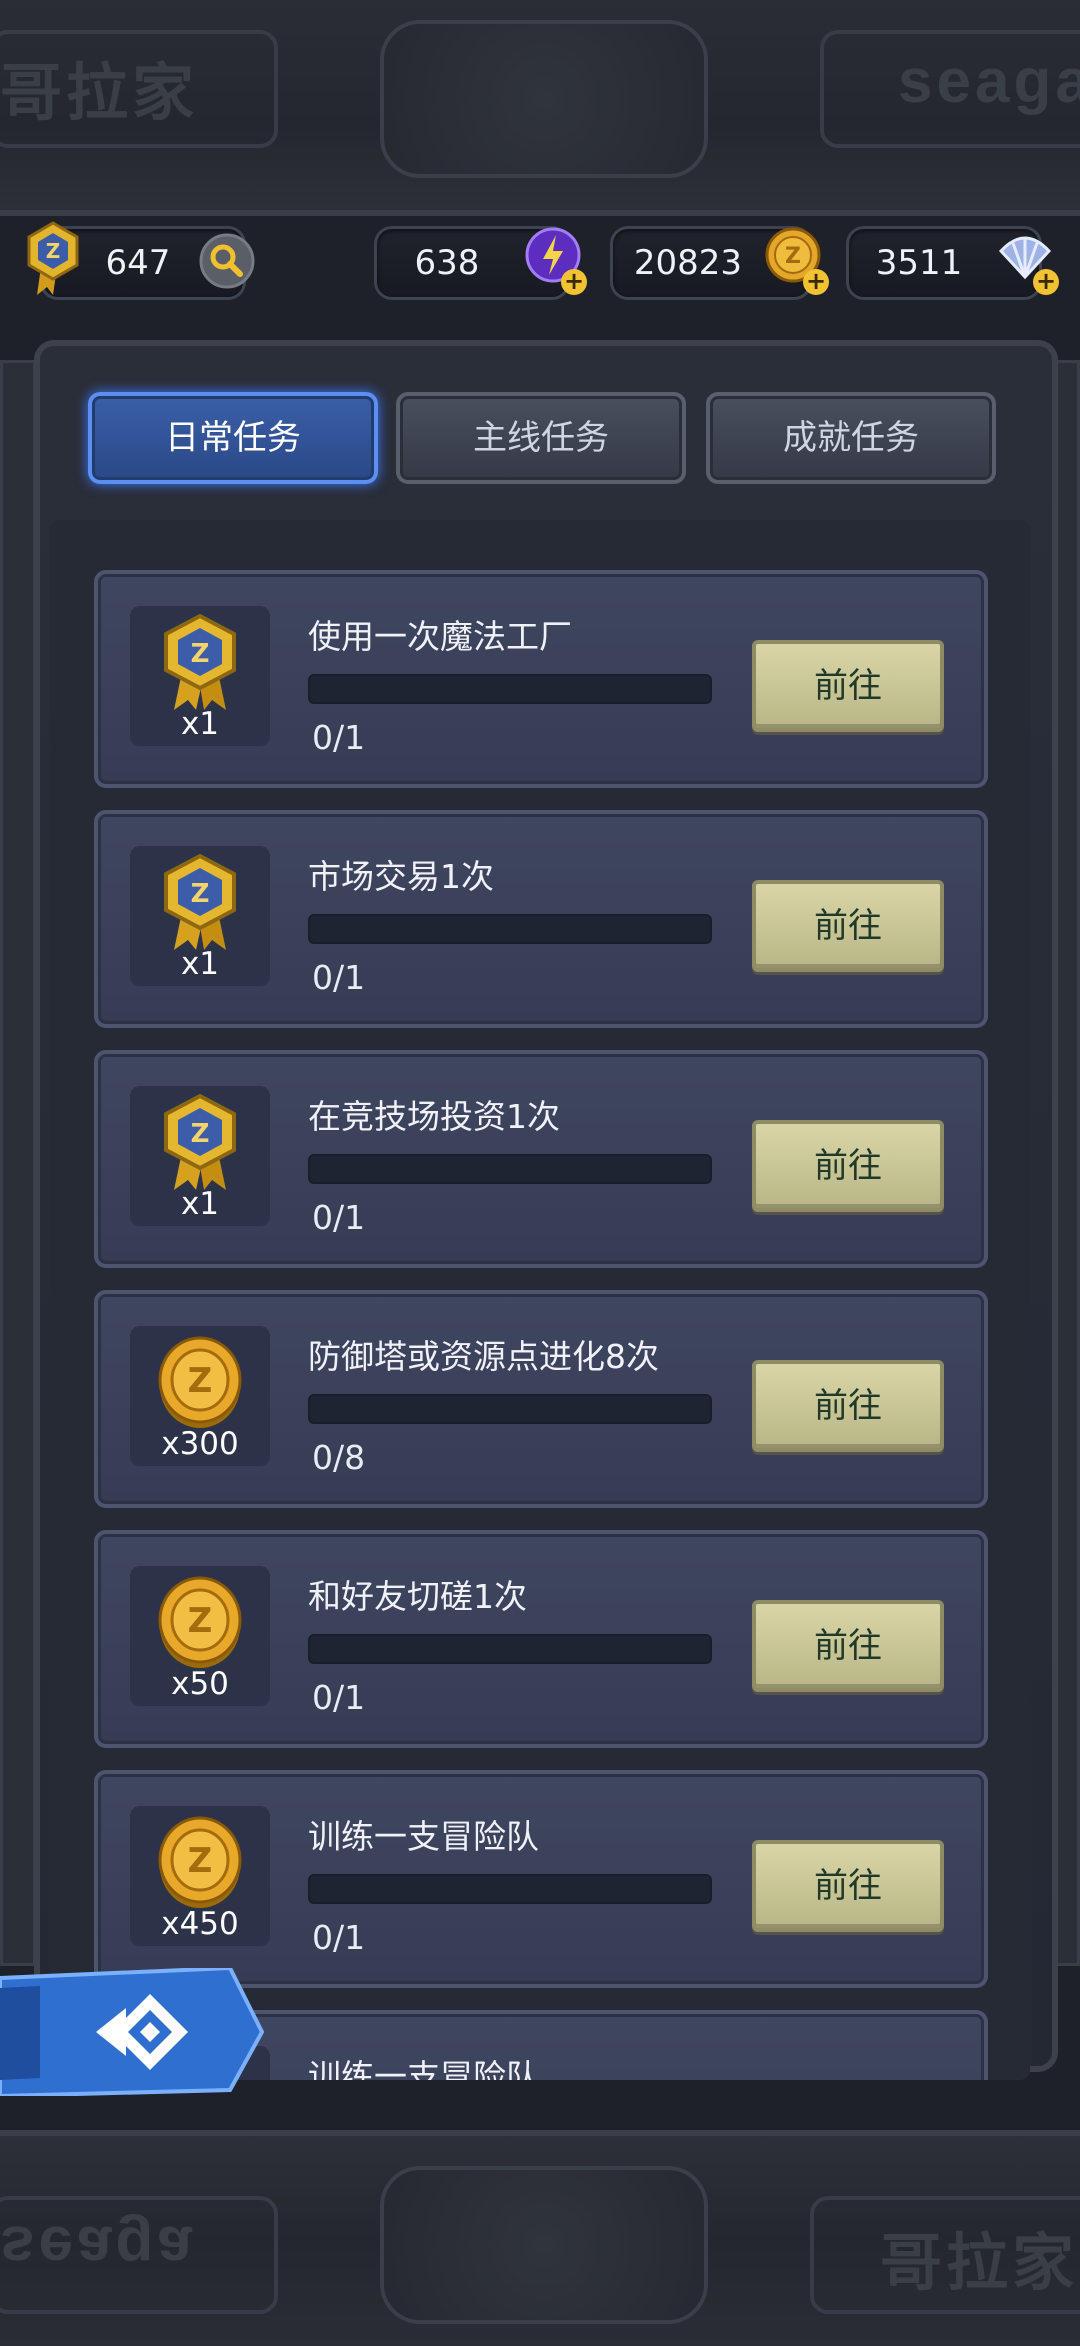 The height and width of the screenshot is (2346, 1080). I want to click on resource-energy: 638 +, so click(480, 263).